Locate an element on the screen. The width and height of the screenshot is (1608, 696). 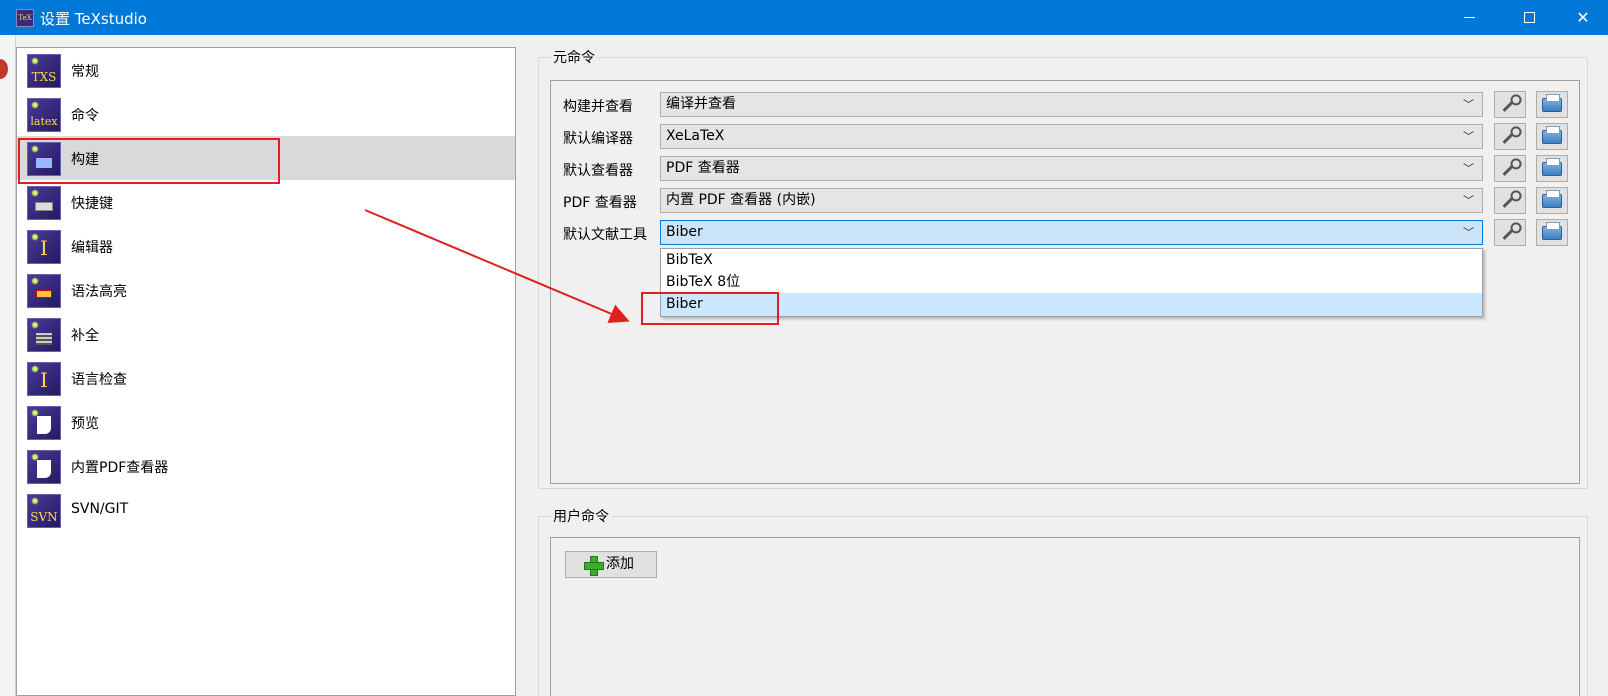
nav-item-label: SVN/GIT is located at coordinates (100, 509).